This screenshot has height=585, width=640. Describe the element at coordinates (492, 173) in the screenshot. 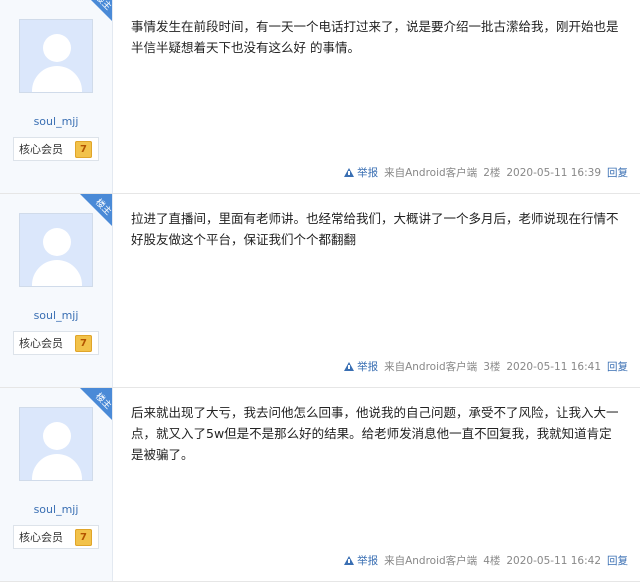

I see `floor-number: 2楼` at that location.